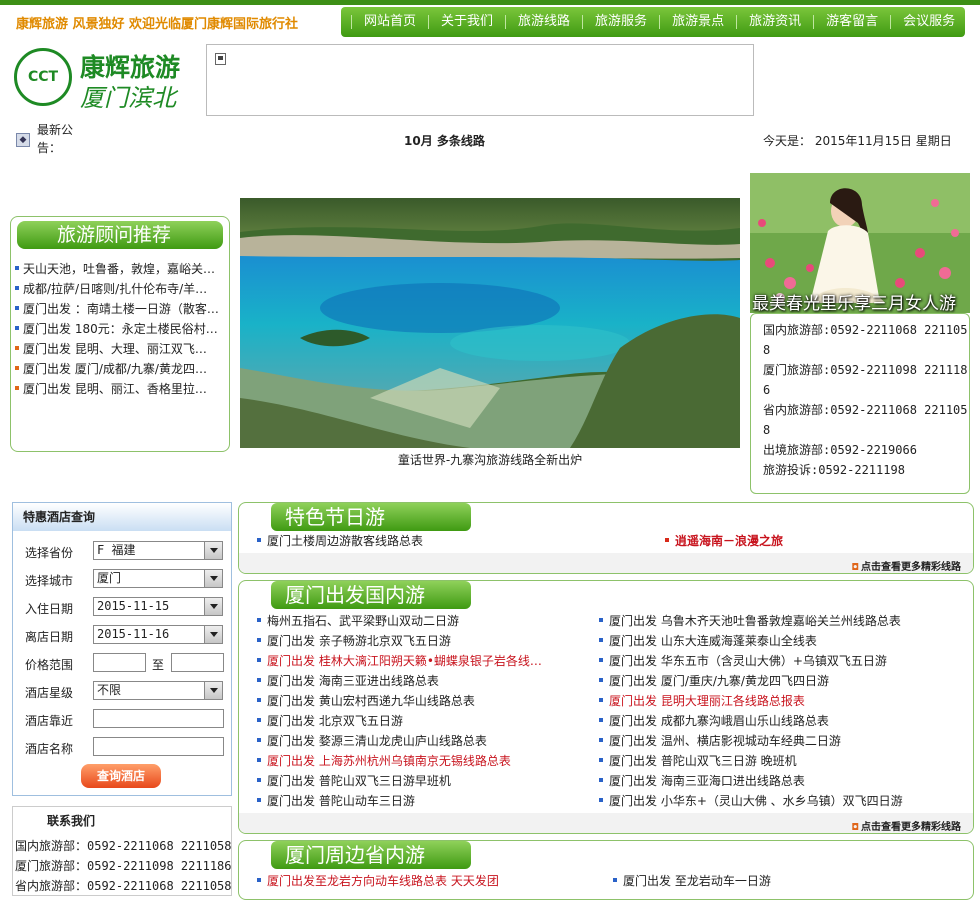 The width and height of the screenshot is (980, 900). I want to click on flash-banner-placeholder, so click(480, 80).